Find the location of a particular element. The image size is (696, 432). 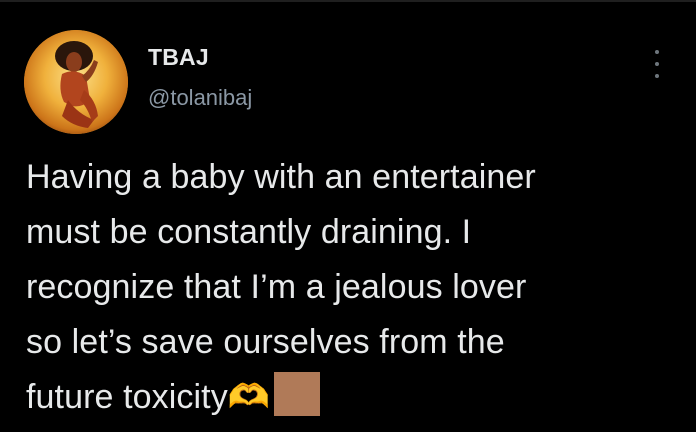

avatar-illustration is located at coordinates (76, 82).